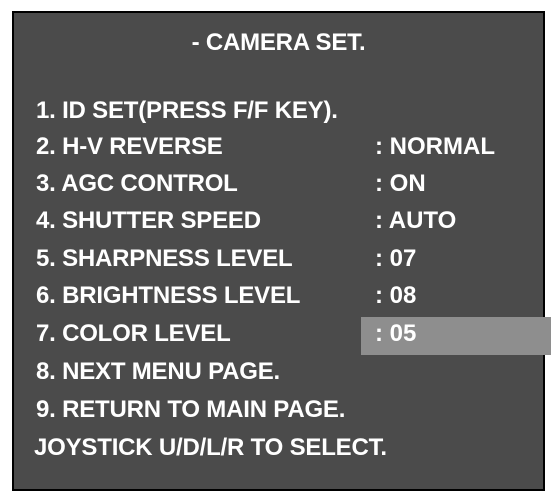 Image resolution: width=559 pixels, height=504 pixels. I want to click on menu-item-id-set: 1. ID SET(PRESS F/F KEY)., so click(278, 112).